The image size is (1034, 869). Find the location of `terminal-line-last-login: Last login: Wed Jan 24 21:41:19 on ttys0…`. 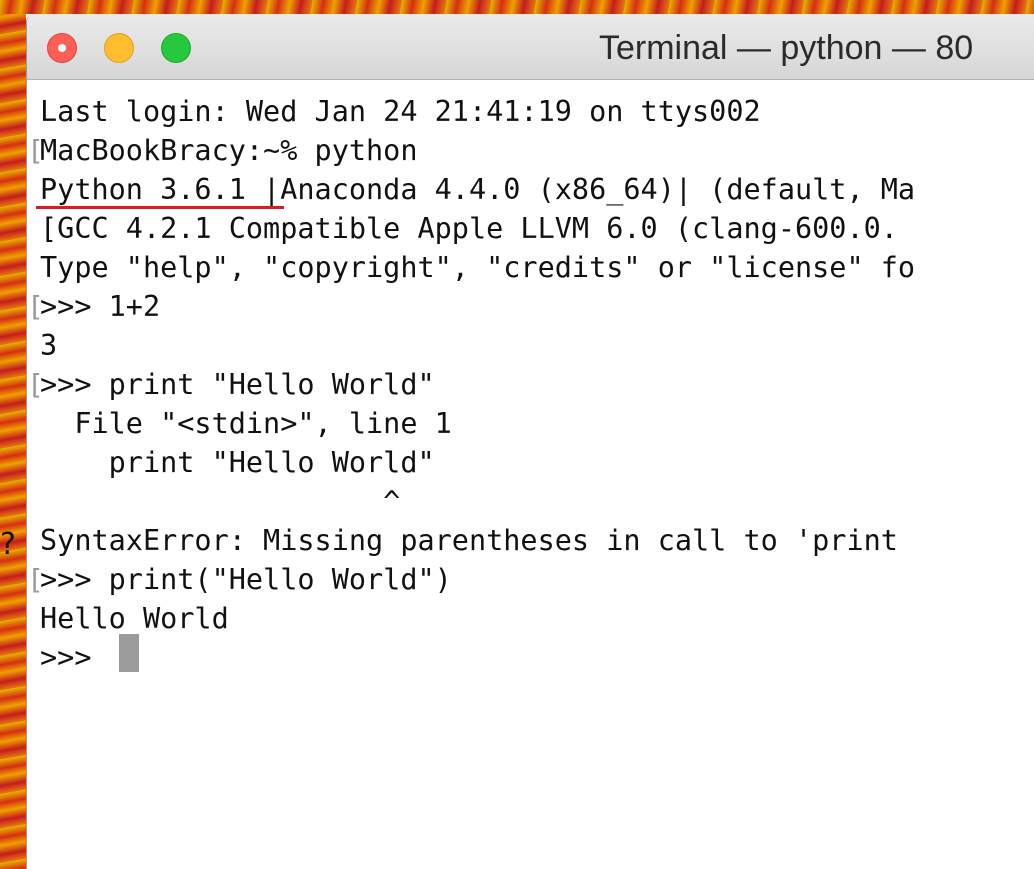

terminal-line-last-login: Last login: Wed Jan 24 21:41:19 on ttys0… is located at coordinates (400, 111).